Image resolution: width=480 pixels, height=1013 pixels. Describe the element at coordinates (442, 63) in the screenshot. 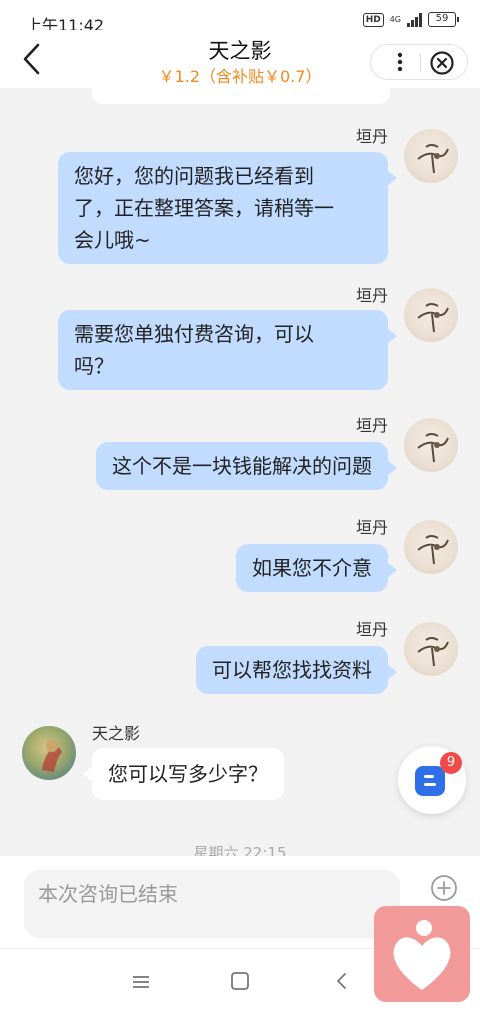

I see `close-circle-icon` at that location.